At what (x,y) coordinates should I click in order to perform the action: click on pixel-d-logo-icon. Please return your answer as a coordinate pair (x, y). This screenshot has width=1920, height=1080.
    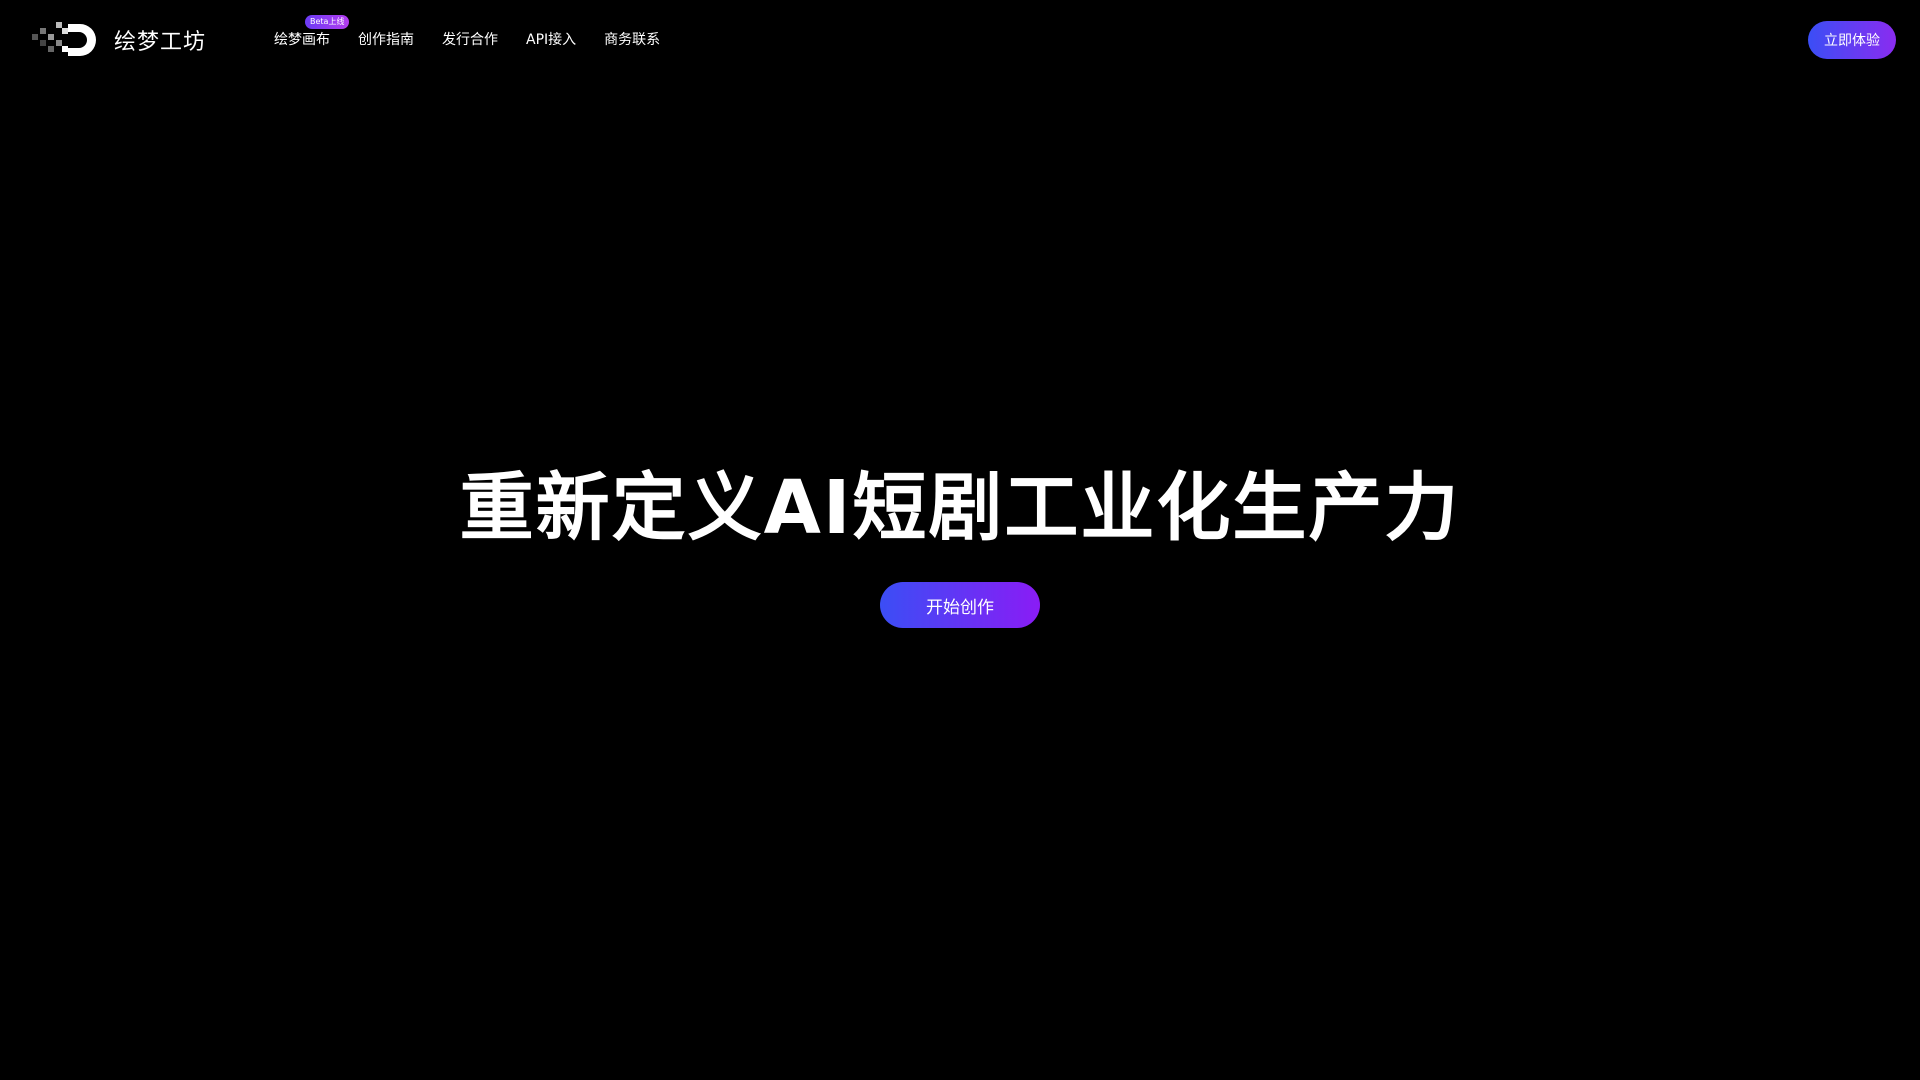
    Looking at the image, I should click on (64, 39).